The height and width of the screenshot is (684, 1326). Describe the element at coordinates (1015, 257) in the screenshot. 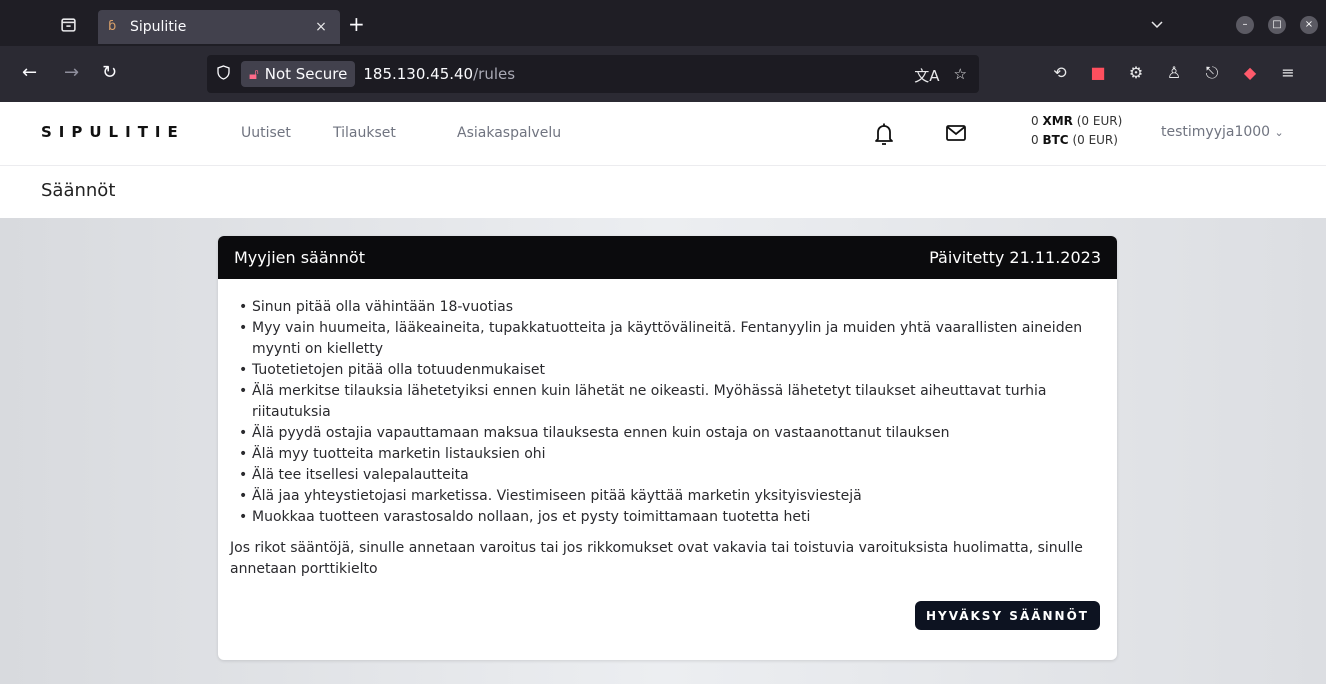

I see `rules-updated-date: Päivitetty 21.11.2023` at that location.